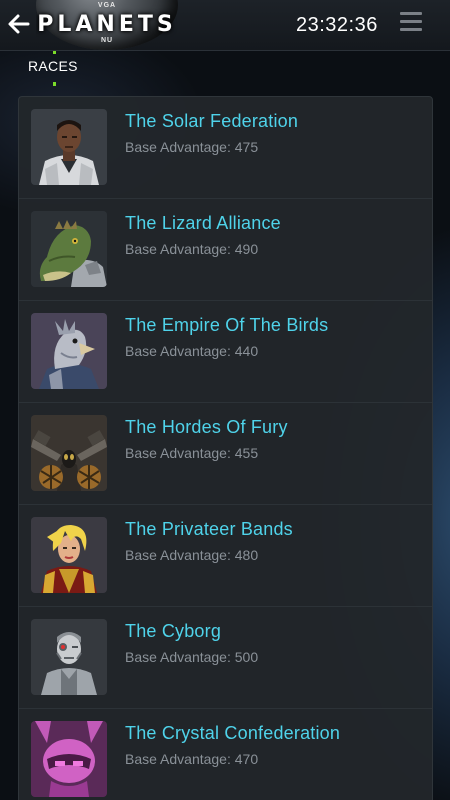 Image resolution: width=450 pixels, height=800 pixels. Describe the element at coordinates (192, 657) in the screenshot. I see `race-base-advantage: Base Advantage: 500` at that location.